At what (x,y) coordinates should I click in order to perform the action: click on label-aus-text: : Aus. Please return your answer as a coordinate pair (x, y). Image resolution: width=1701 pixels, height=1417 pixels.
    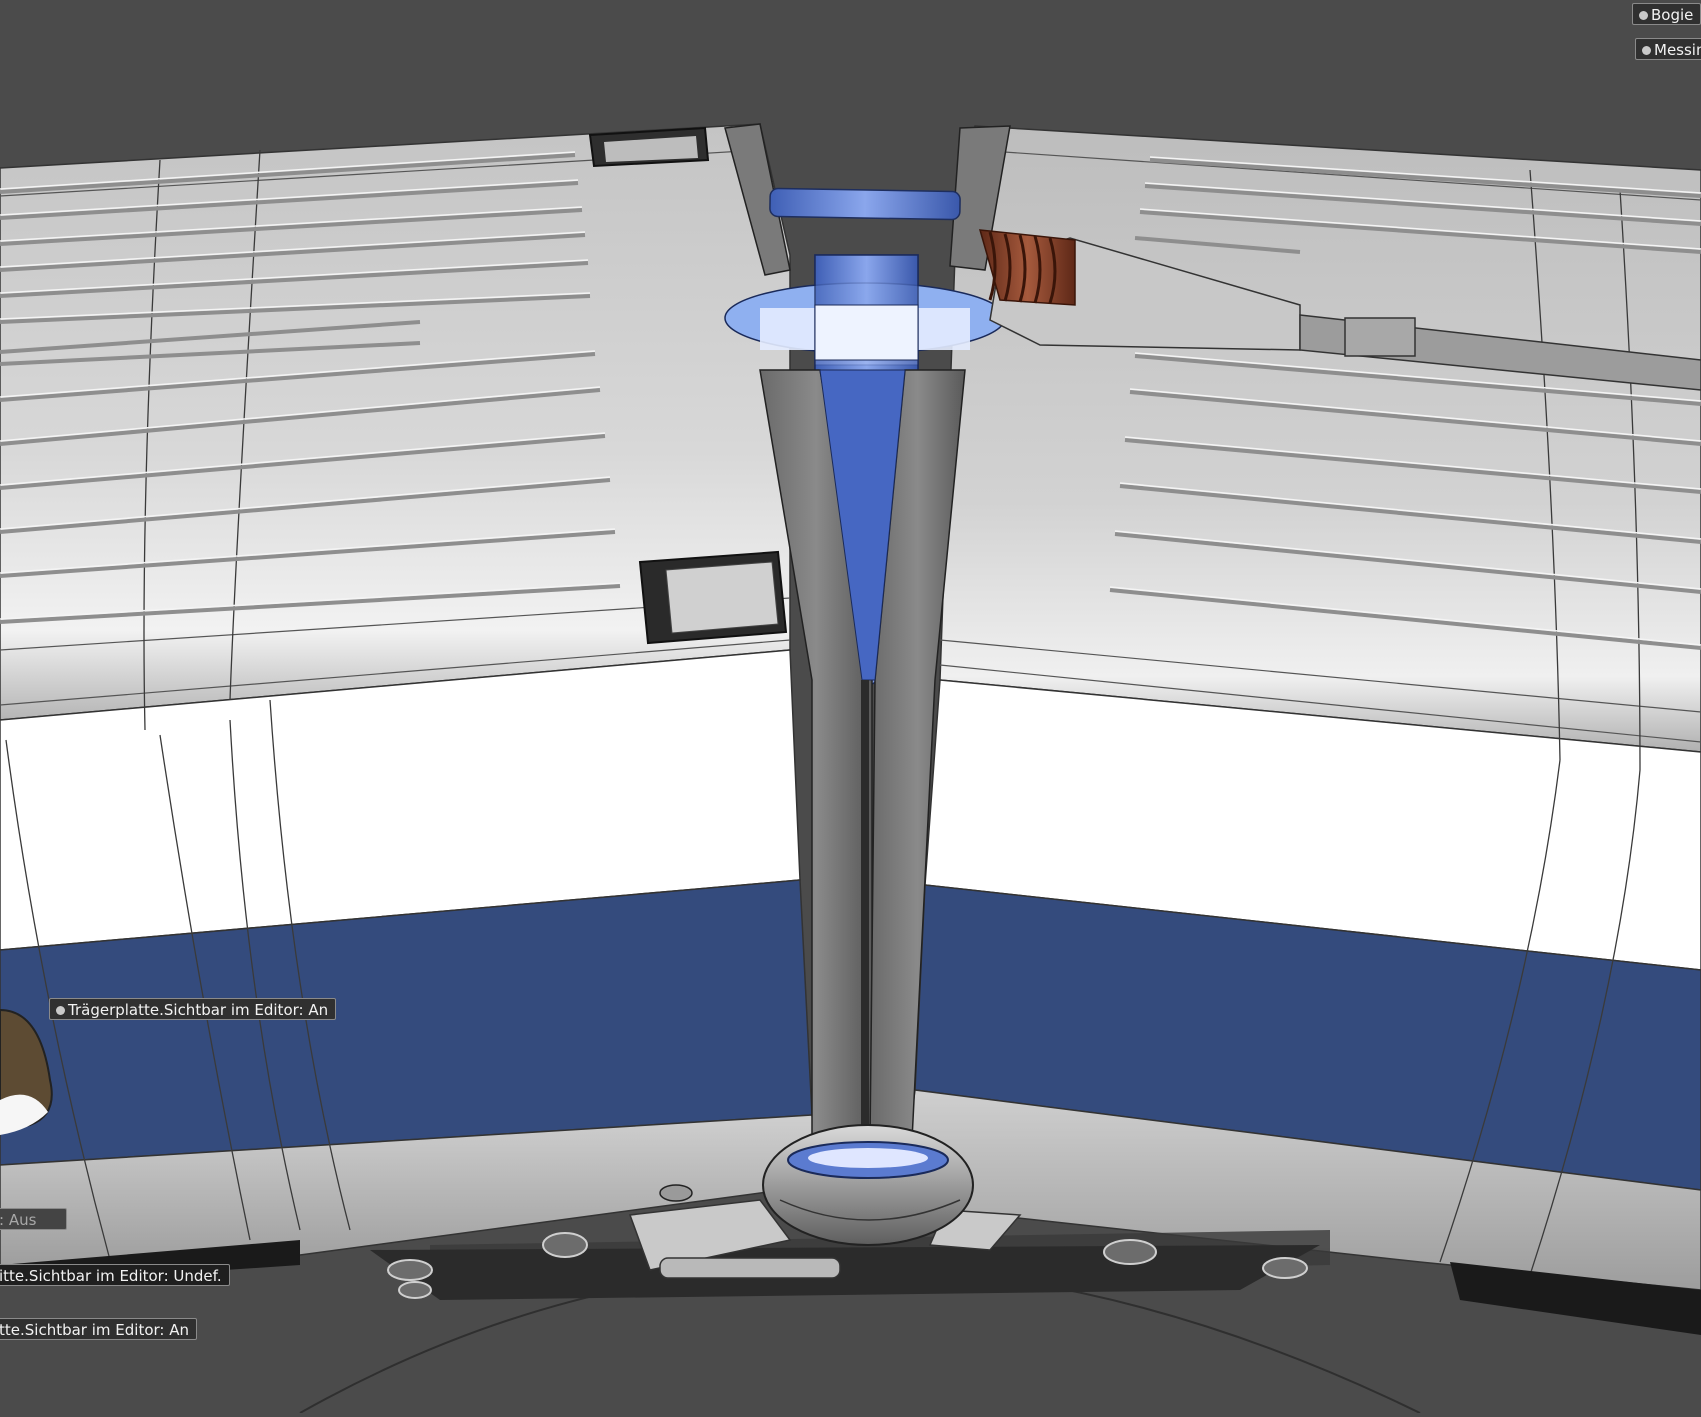
    Looking at the image, I should click on (18, 1220).